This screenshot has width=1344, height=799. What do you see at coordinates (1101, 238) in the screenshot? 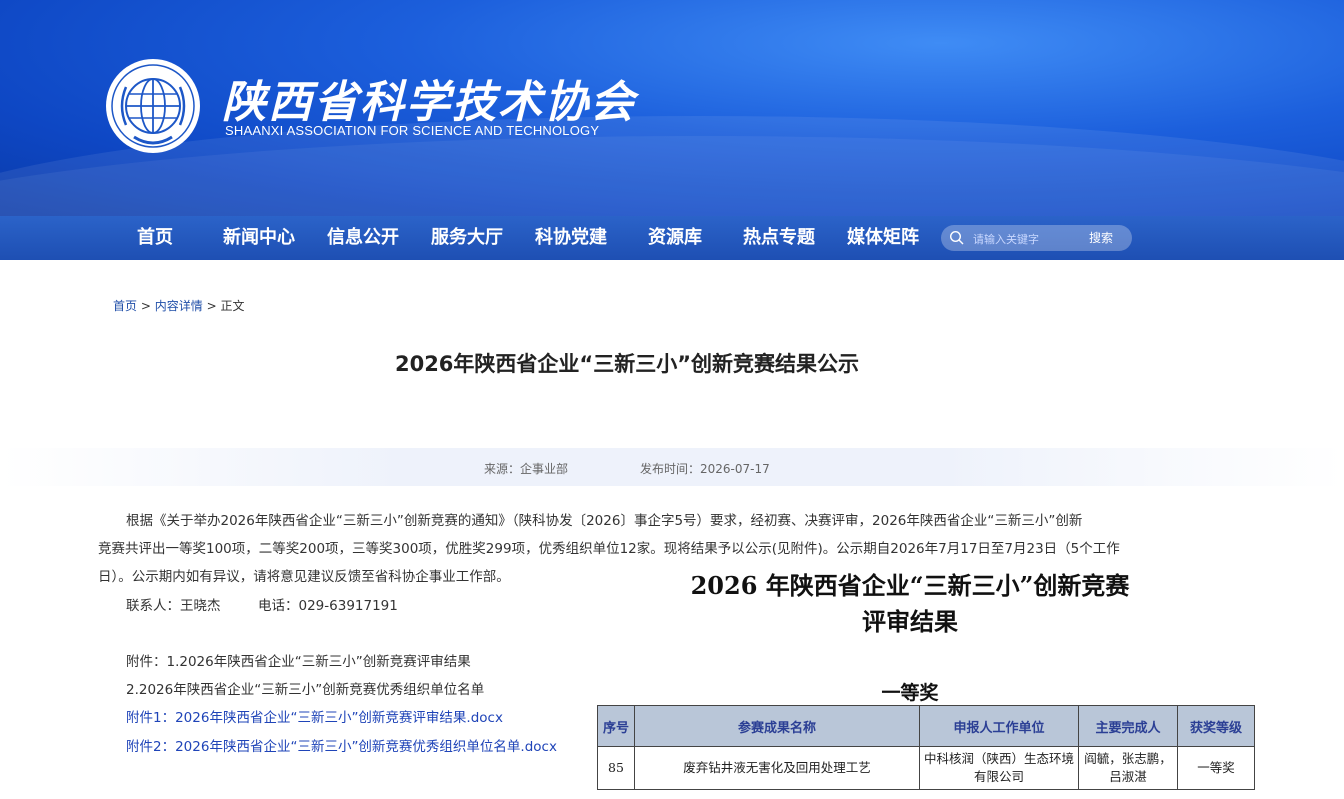
I see `search-button: 搜索` at bounding box center [1101, 238].